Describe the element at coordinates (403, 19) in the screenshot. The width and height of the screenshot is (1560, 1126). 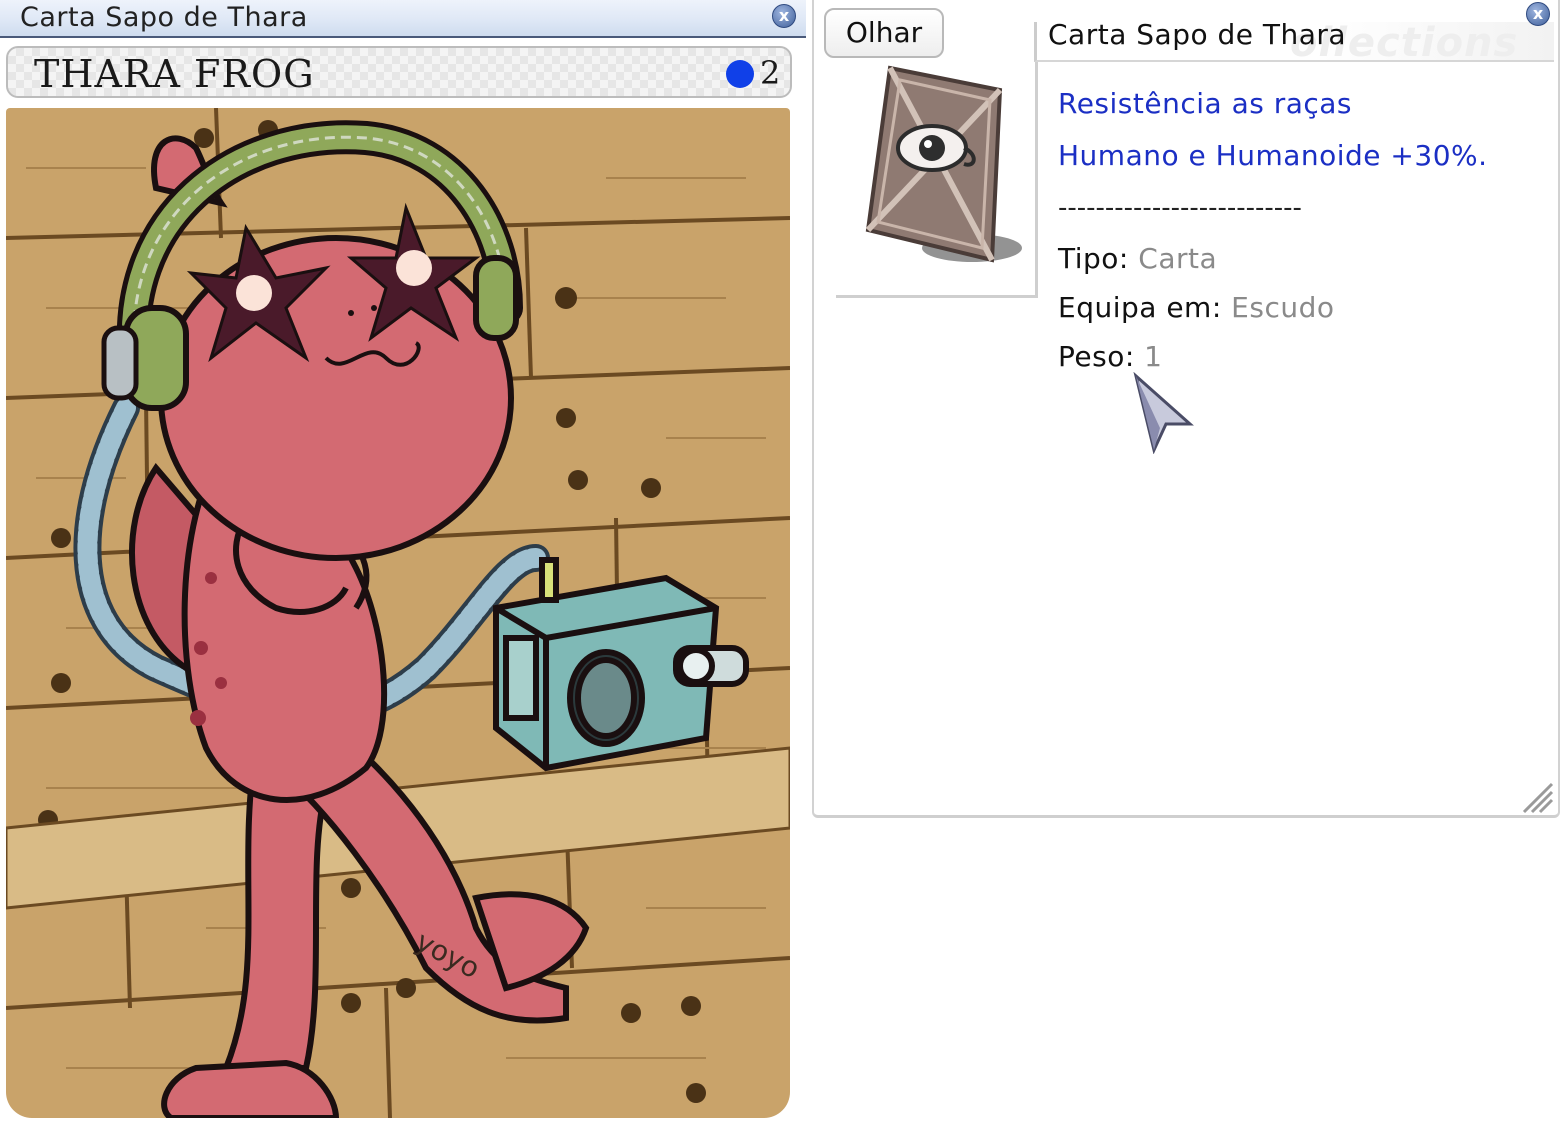
I see `card-window-titlebar: Carta Sapo de Thara x` at that location.